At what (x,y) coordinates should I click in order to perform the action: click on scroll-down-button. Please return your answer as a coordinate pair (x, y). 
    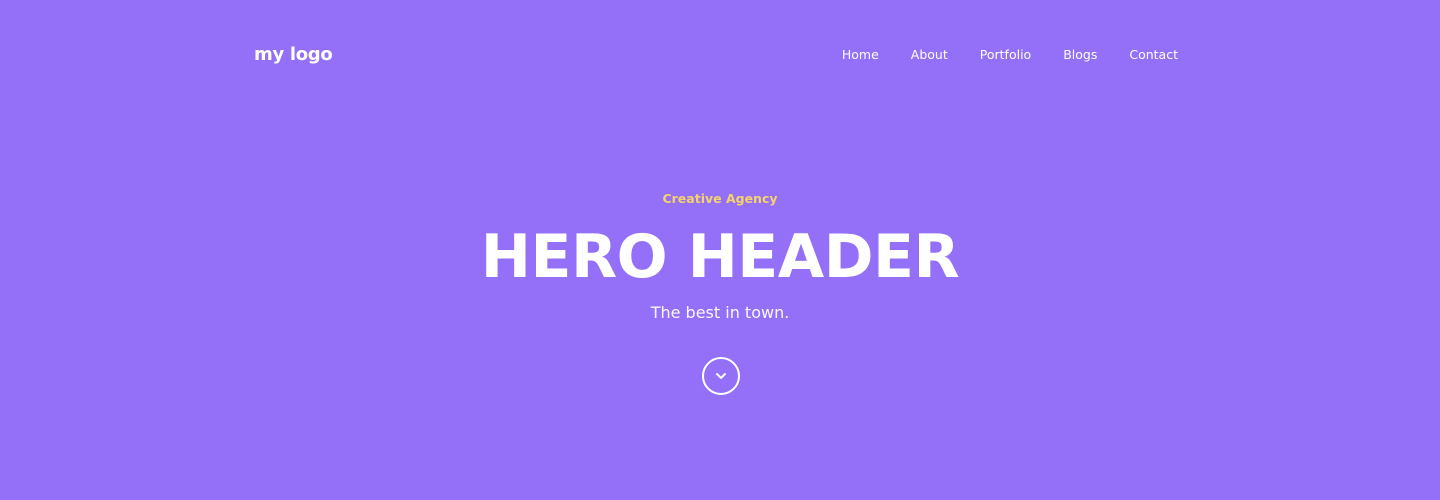
    Looking at the image, I should click on (721, 376).